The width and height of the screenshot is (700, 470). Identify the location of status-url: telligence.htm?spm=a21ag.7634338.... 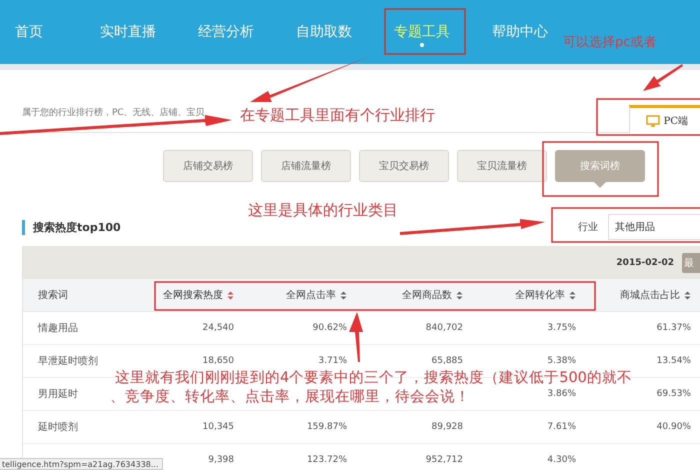
(81, 464).